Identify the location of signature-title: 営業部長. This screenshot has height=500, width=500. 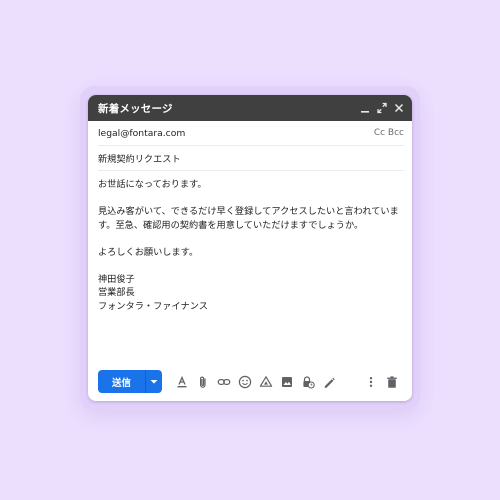
(116, 292).